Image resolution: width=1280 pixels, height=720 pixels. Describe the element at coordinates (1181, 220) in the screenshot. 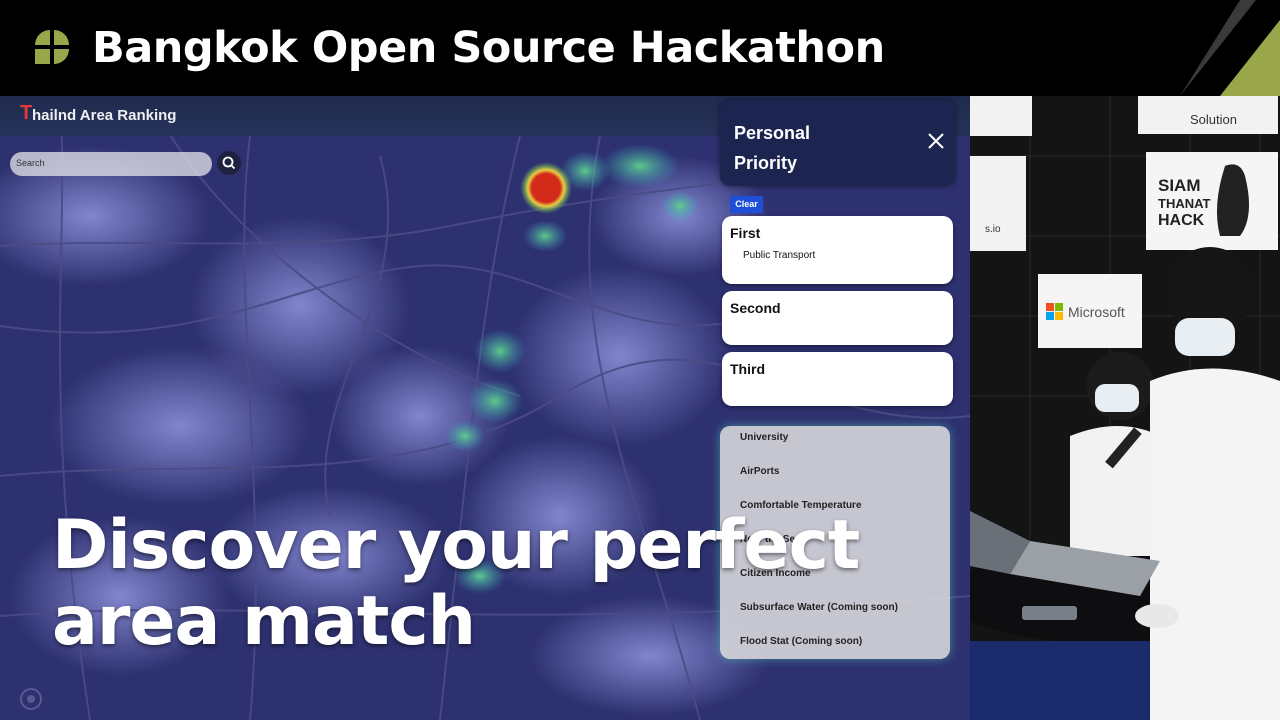

I see `svg-text: HACK` at that location.